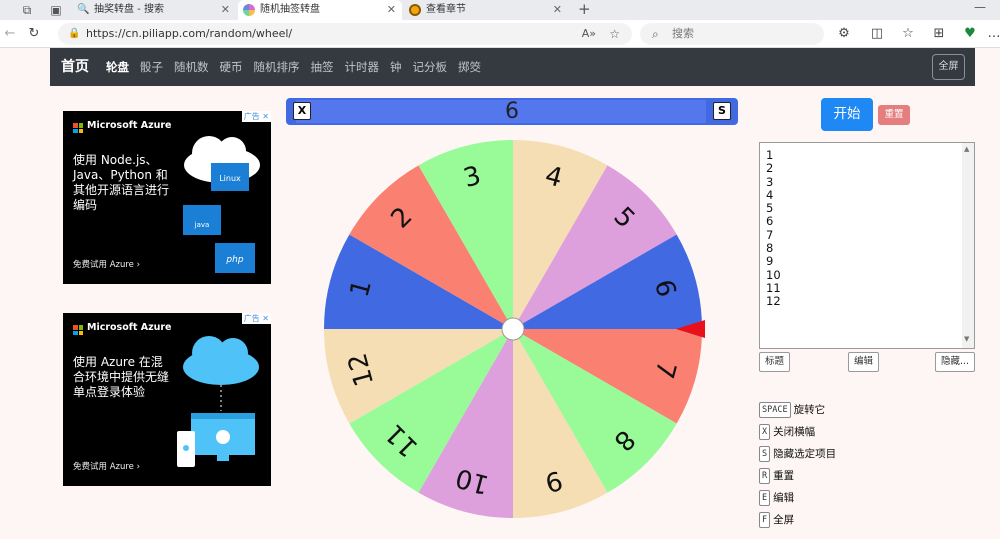 The image size is (1000, 539). Describe the element at coordinates (770, 234) in the screenshot. I see `item-line: 7` at that location.